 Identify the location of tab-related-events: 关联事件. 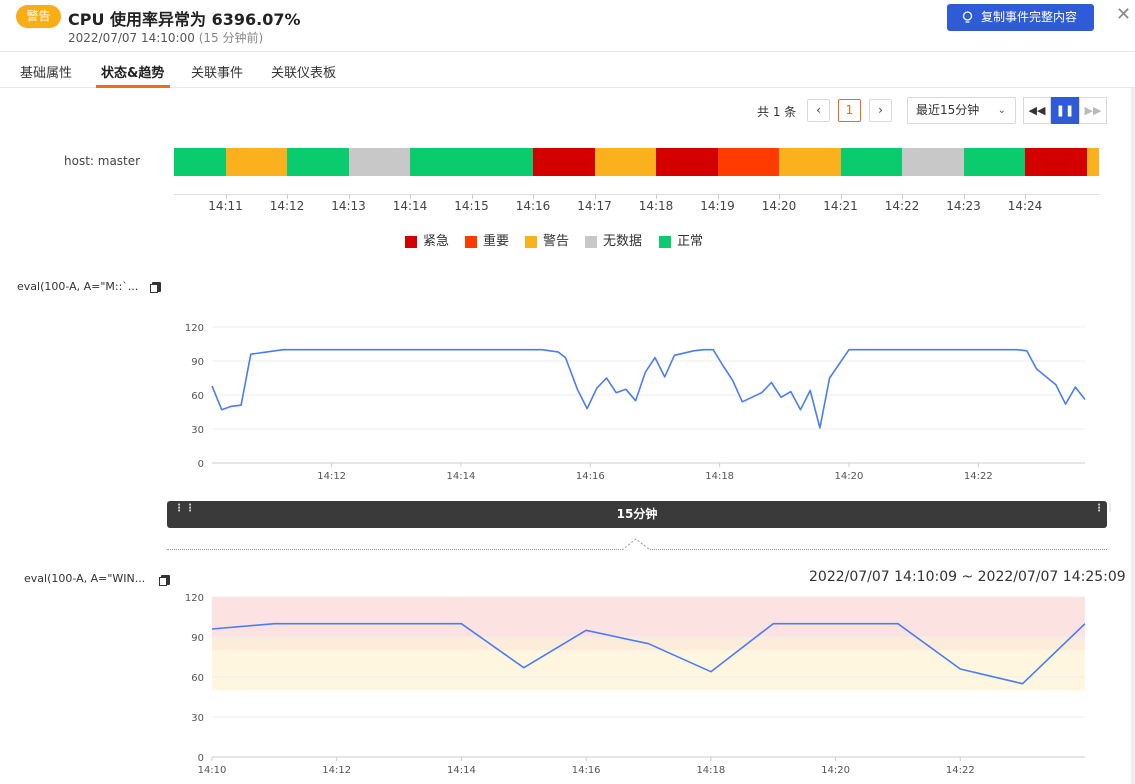
(217, 71).